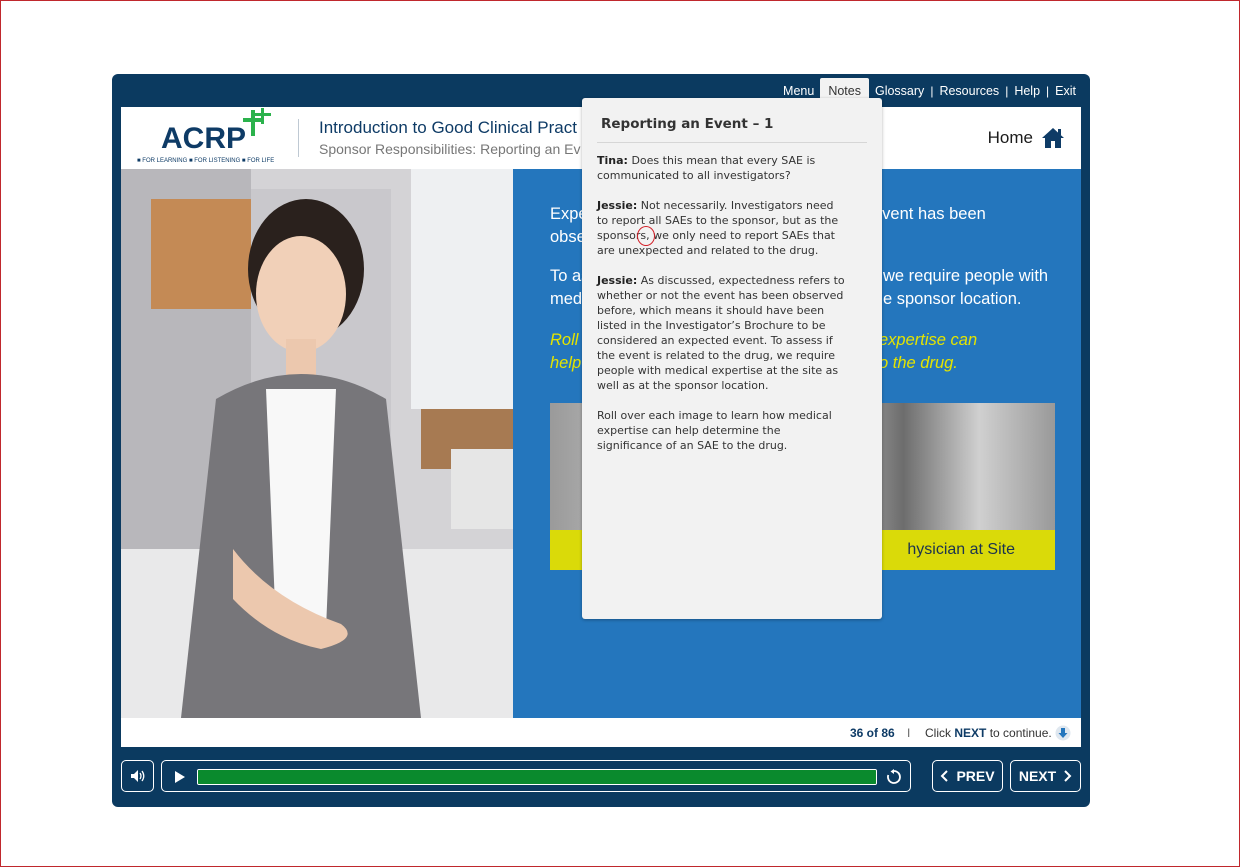 This screenshot has width=1240, height=867. What do you see at coordinates (966, 276) in the screenshot?
I see `slide-para-2-right-line-1: we require people with` at bounding box center [966, 276].